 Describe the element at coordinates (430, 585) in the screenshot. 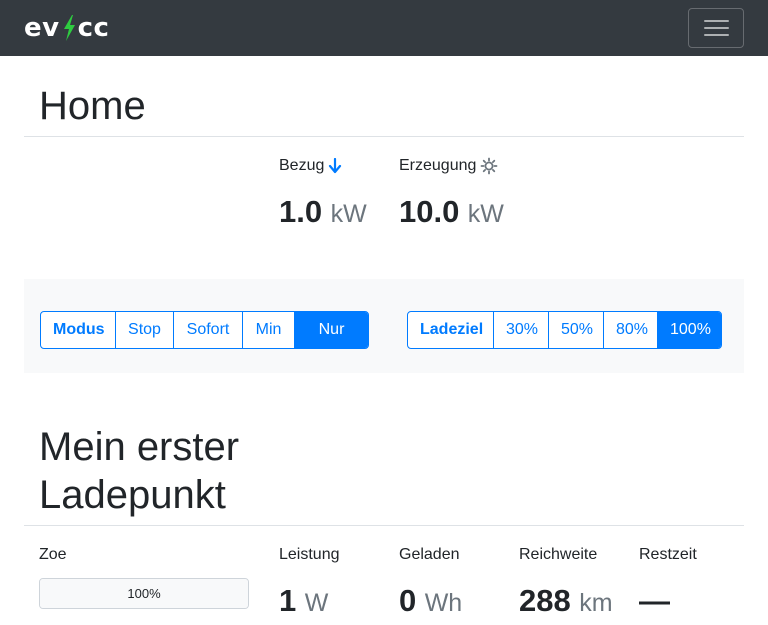

I see `charged-metric: Geladen 0 Wh` at that location.